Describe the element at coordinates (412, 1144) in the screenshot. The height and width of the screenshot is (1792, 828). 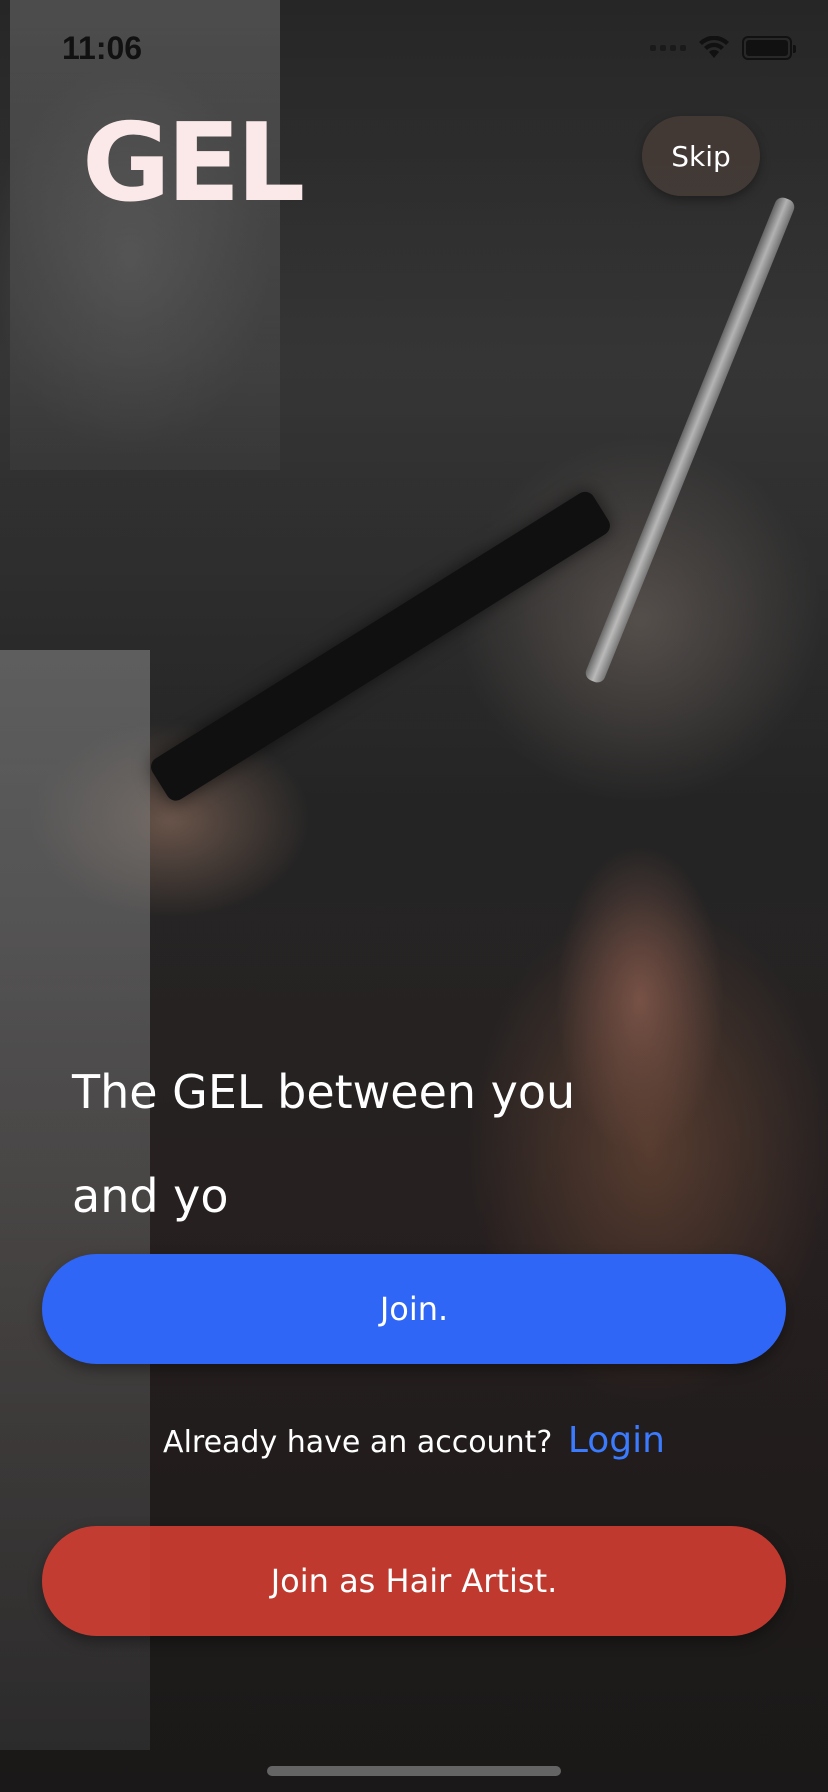
I see `tagline: The GEL between you and yo` at that location.